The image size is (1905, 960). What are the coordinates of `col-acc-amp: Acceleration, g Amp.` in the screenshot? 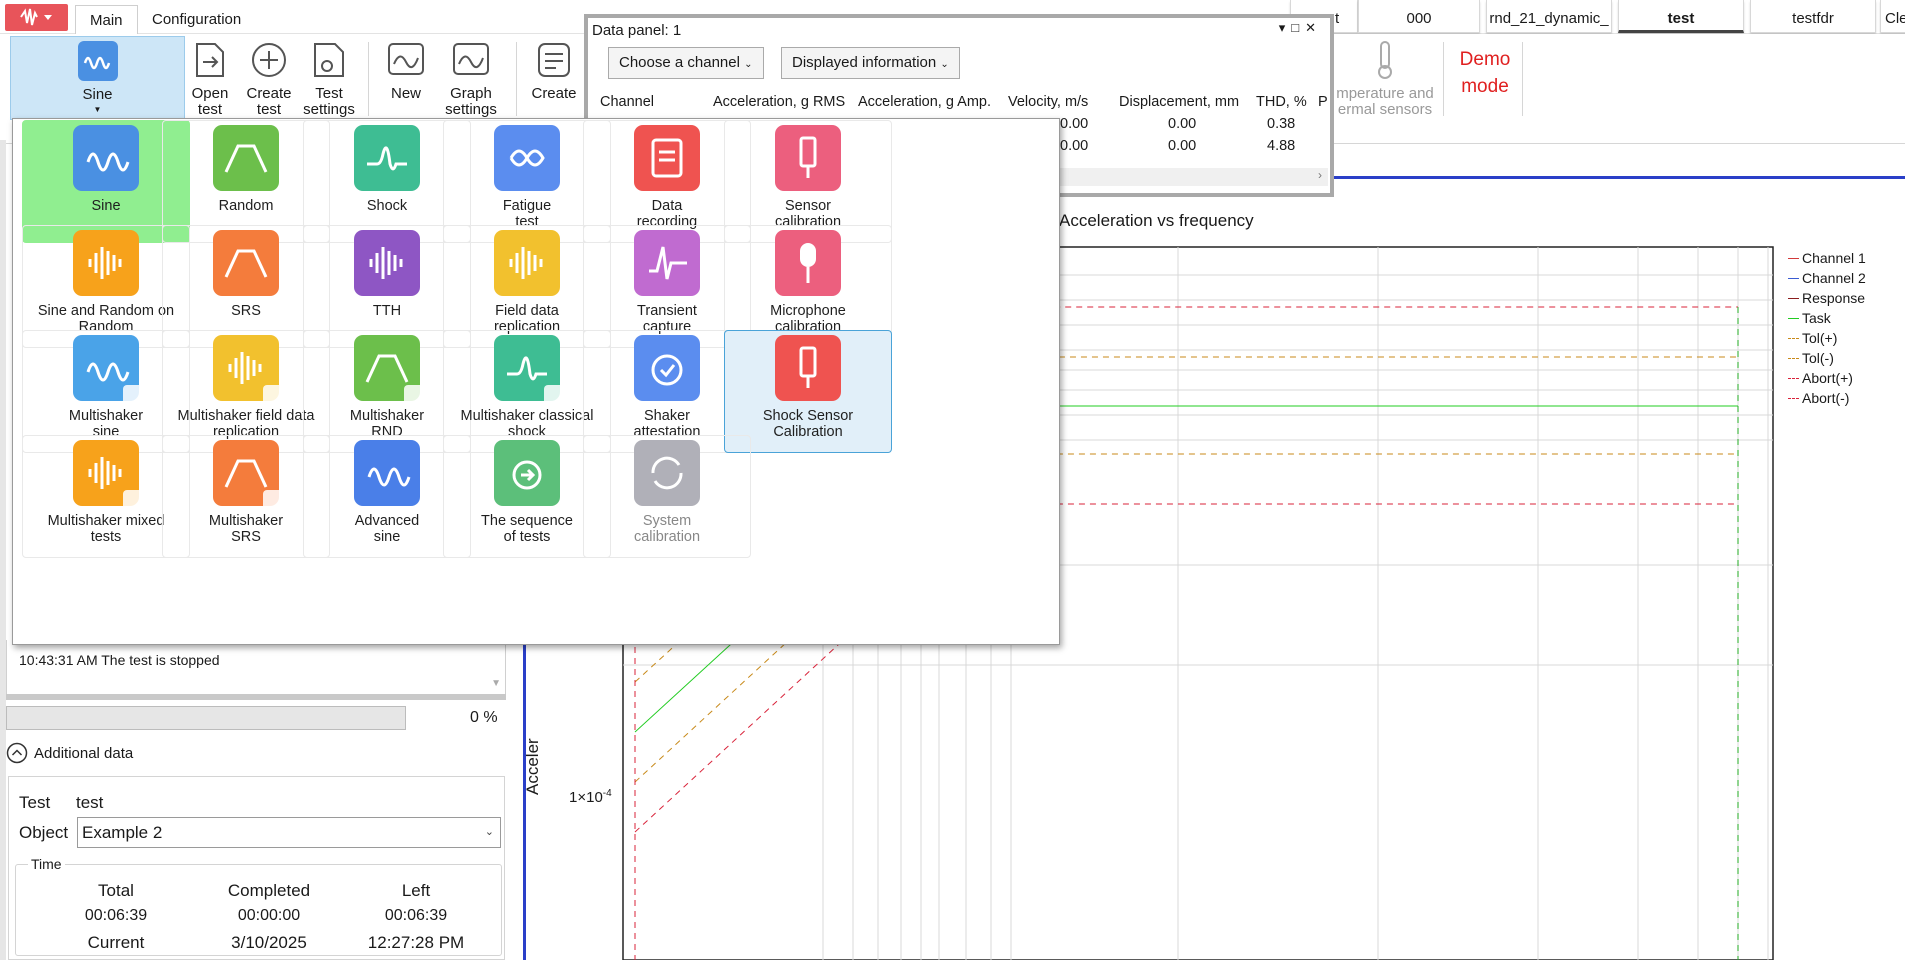 It's located at (924, 102).